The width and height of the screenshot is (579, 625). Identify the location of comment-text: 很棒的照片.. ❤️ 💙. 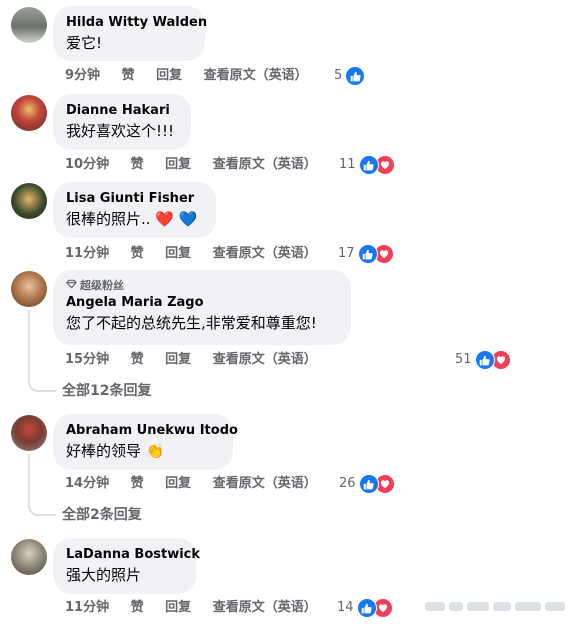
(134, 219).